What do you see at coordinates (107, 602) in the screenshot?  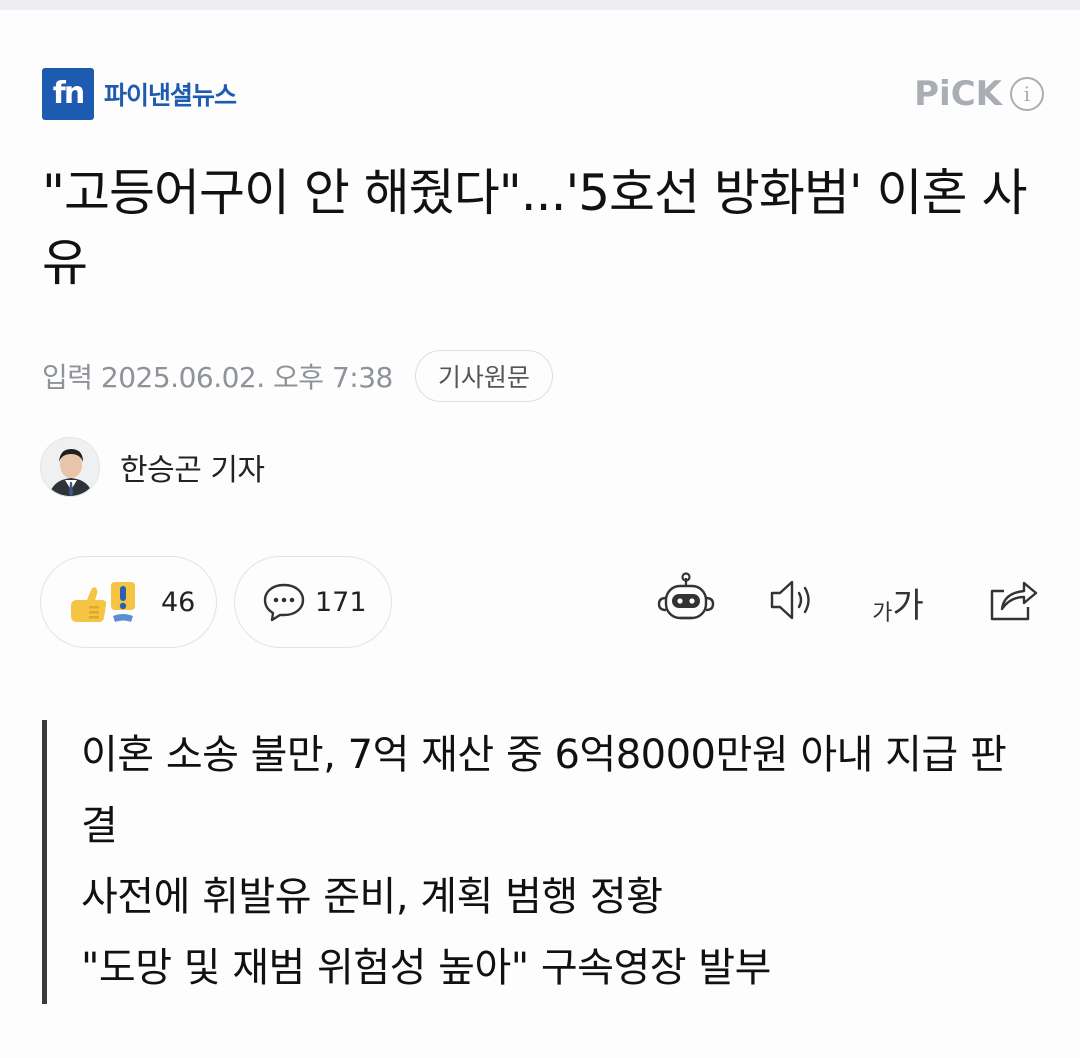 I see `reaction-icon` at bounding box center [107, 602].